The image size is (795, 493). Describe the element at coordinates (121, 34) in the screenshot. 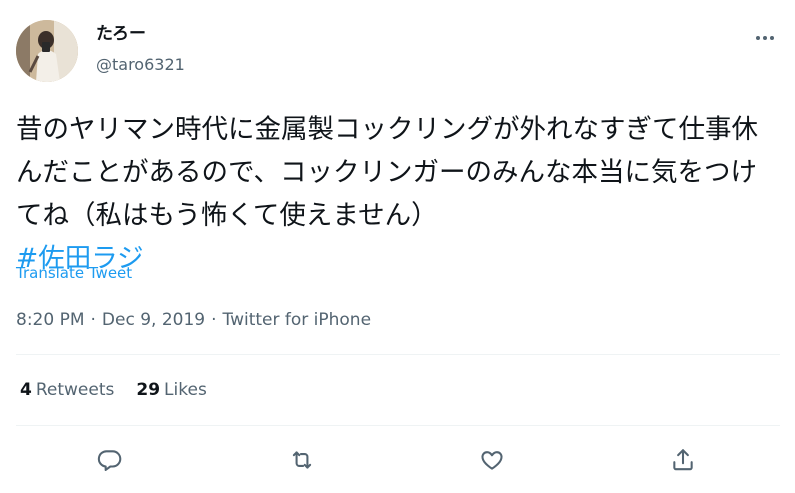

I see `display-name: たろー` at that location.